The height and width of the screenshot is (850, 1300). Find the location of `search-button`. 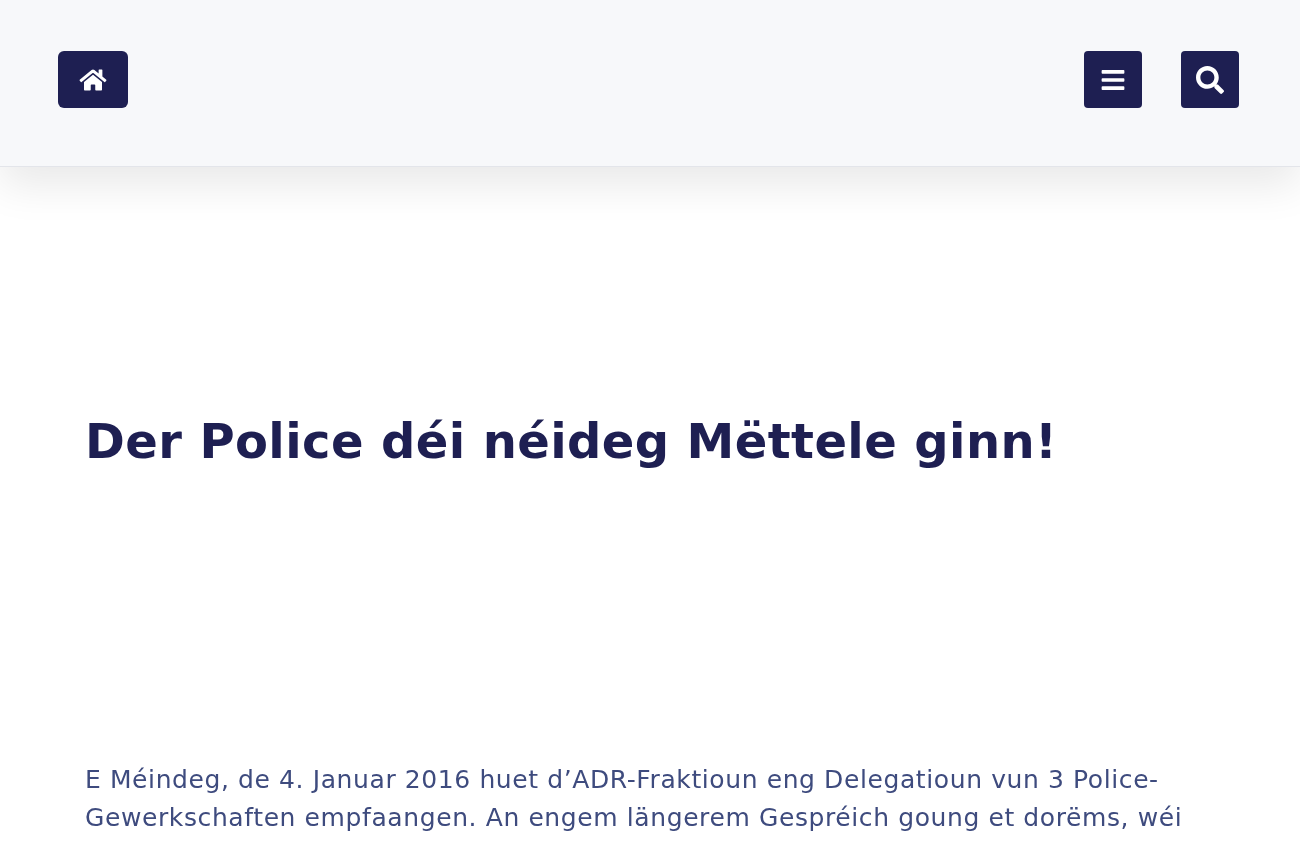

search-button is located at coordinates (1210, 79).